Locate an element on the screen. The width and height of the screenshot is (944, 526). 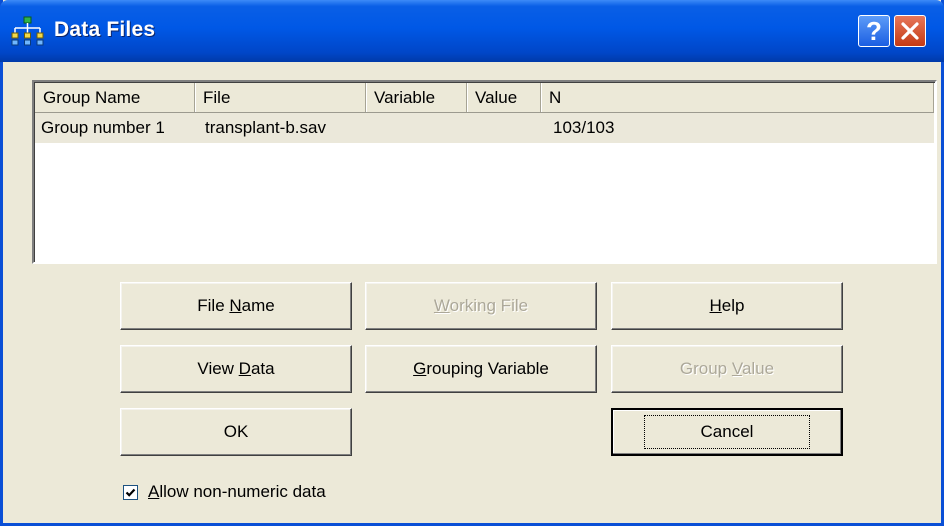
working-file-button: Working File is located at coordinates (481, 306).